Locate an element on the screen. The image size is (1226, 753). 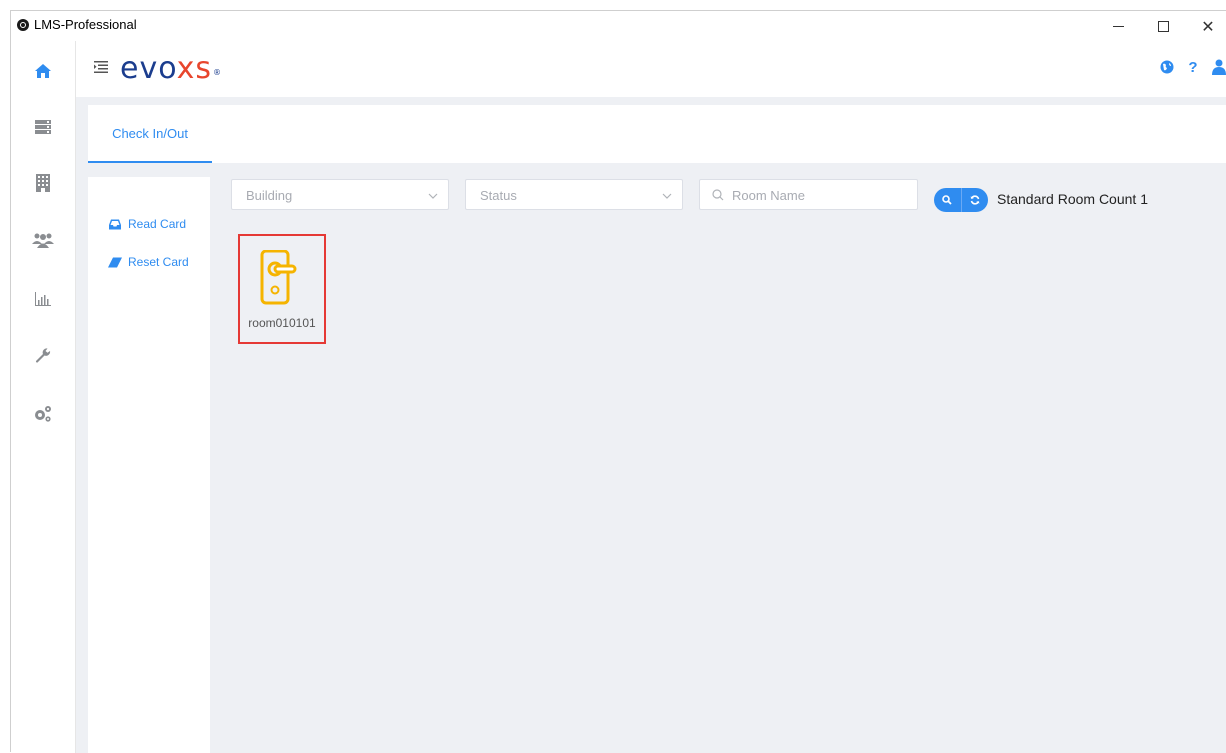
minimize-button is located at coordinates (1118, 26).